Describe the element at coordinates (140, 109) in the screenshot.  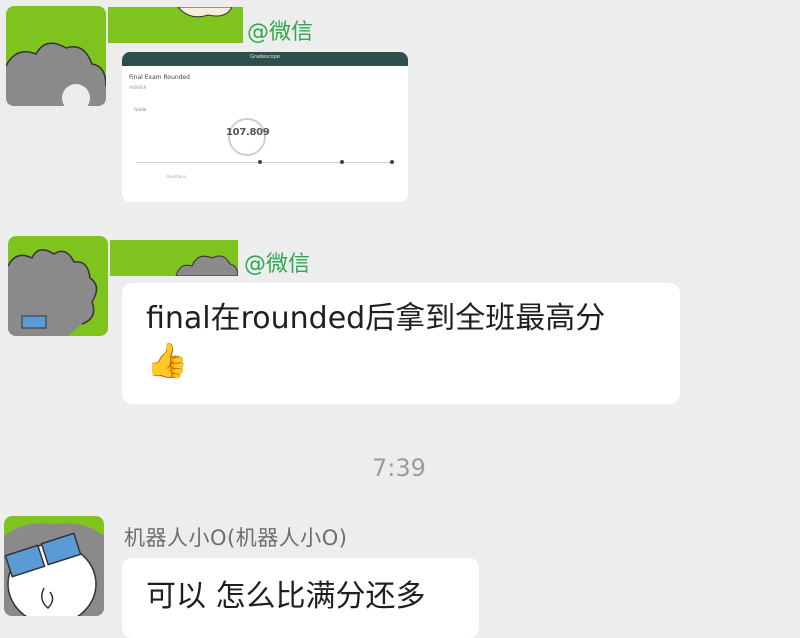
I see `image-label-left: Grade` at that location.